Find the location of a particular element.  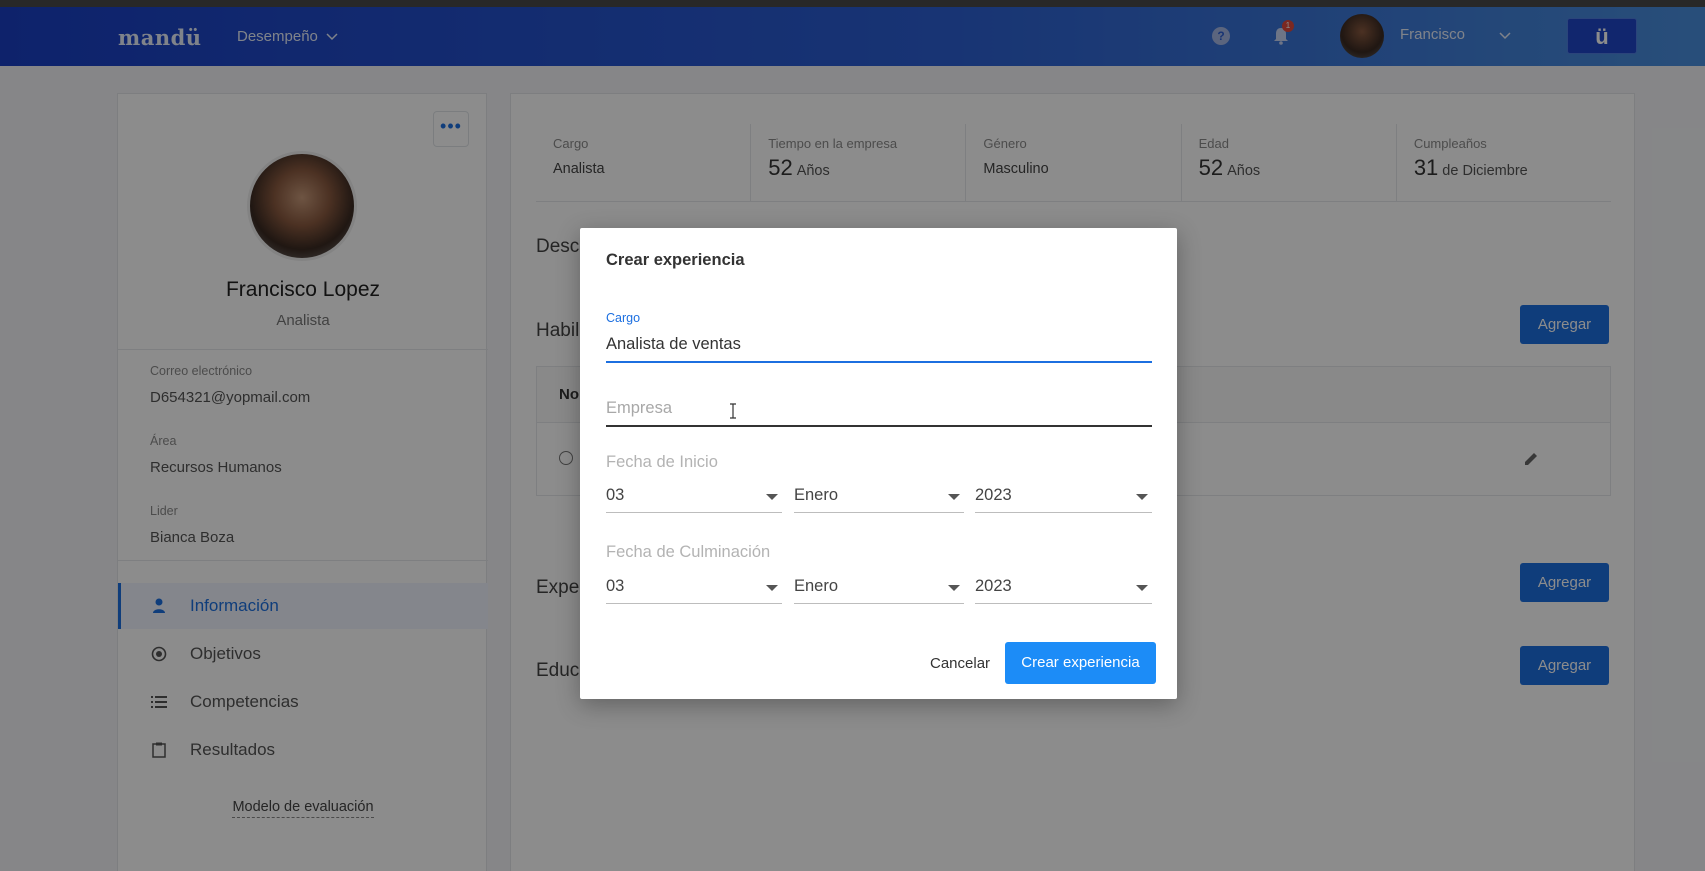

text-cursor-icon is located at coordinates (733, 411).